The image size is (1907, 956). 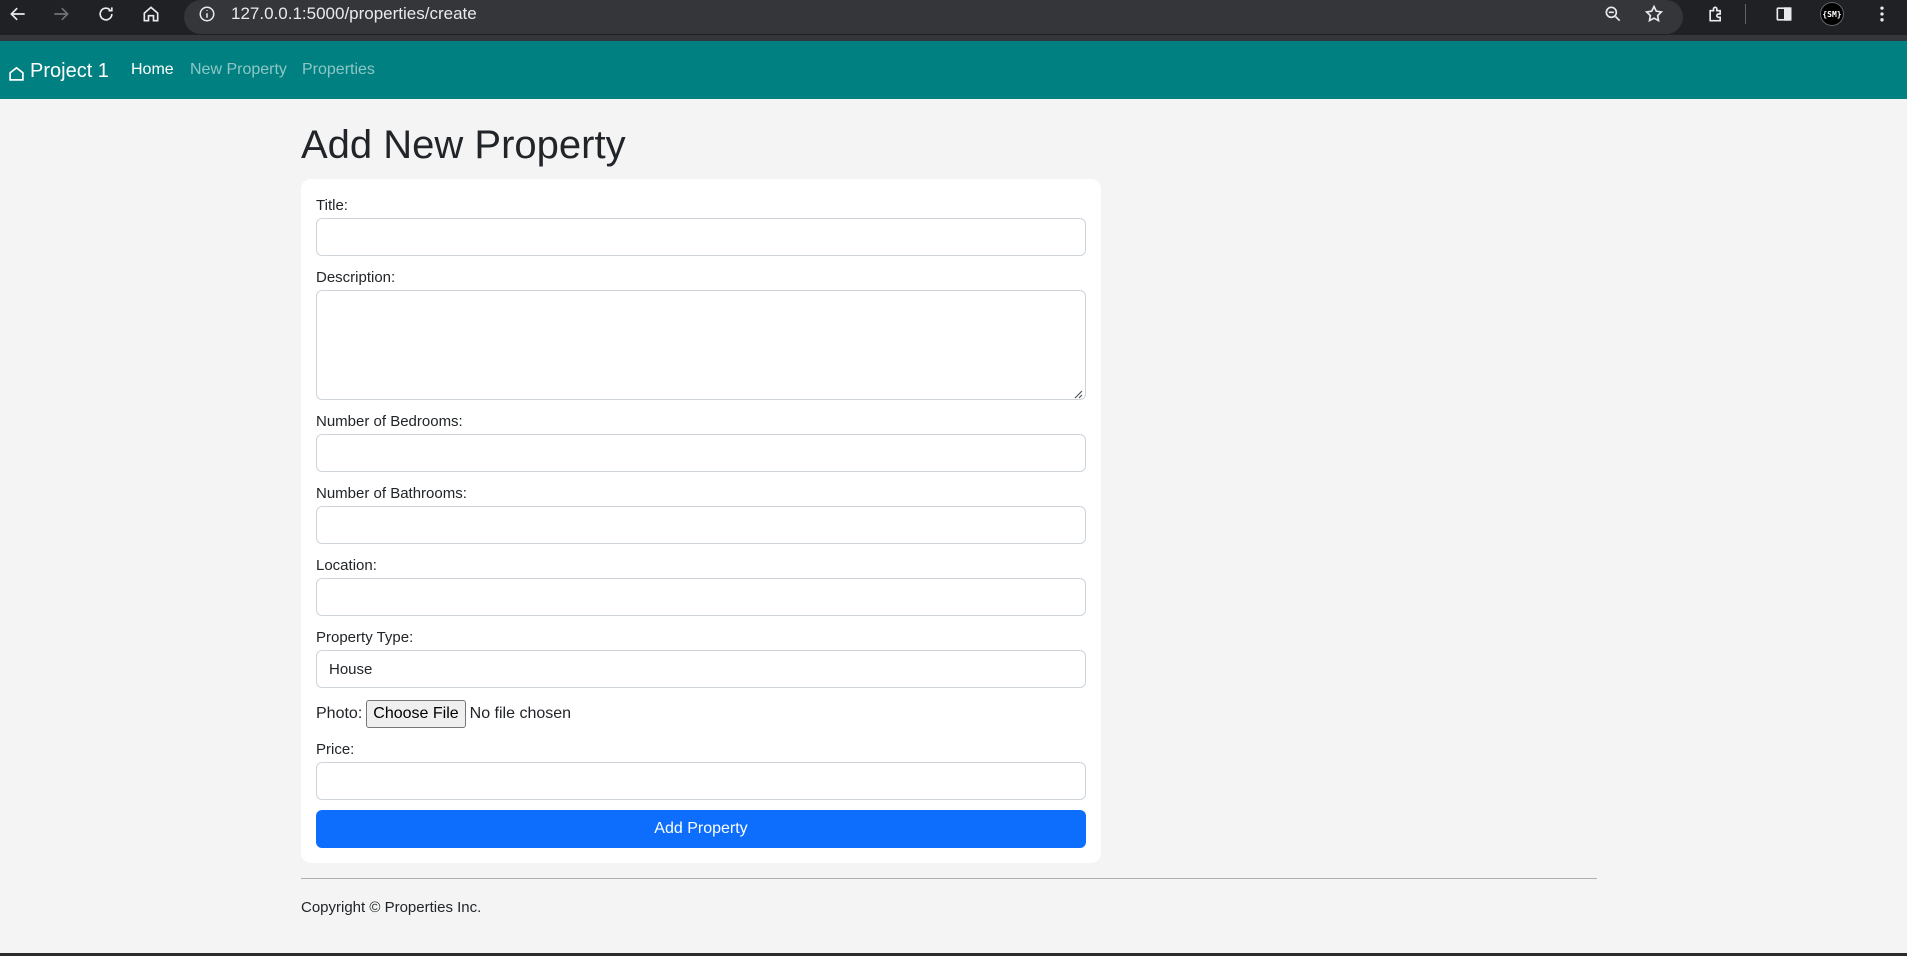 I want to click on title-input, so click(x=701, y=237).